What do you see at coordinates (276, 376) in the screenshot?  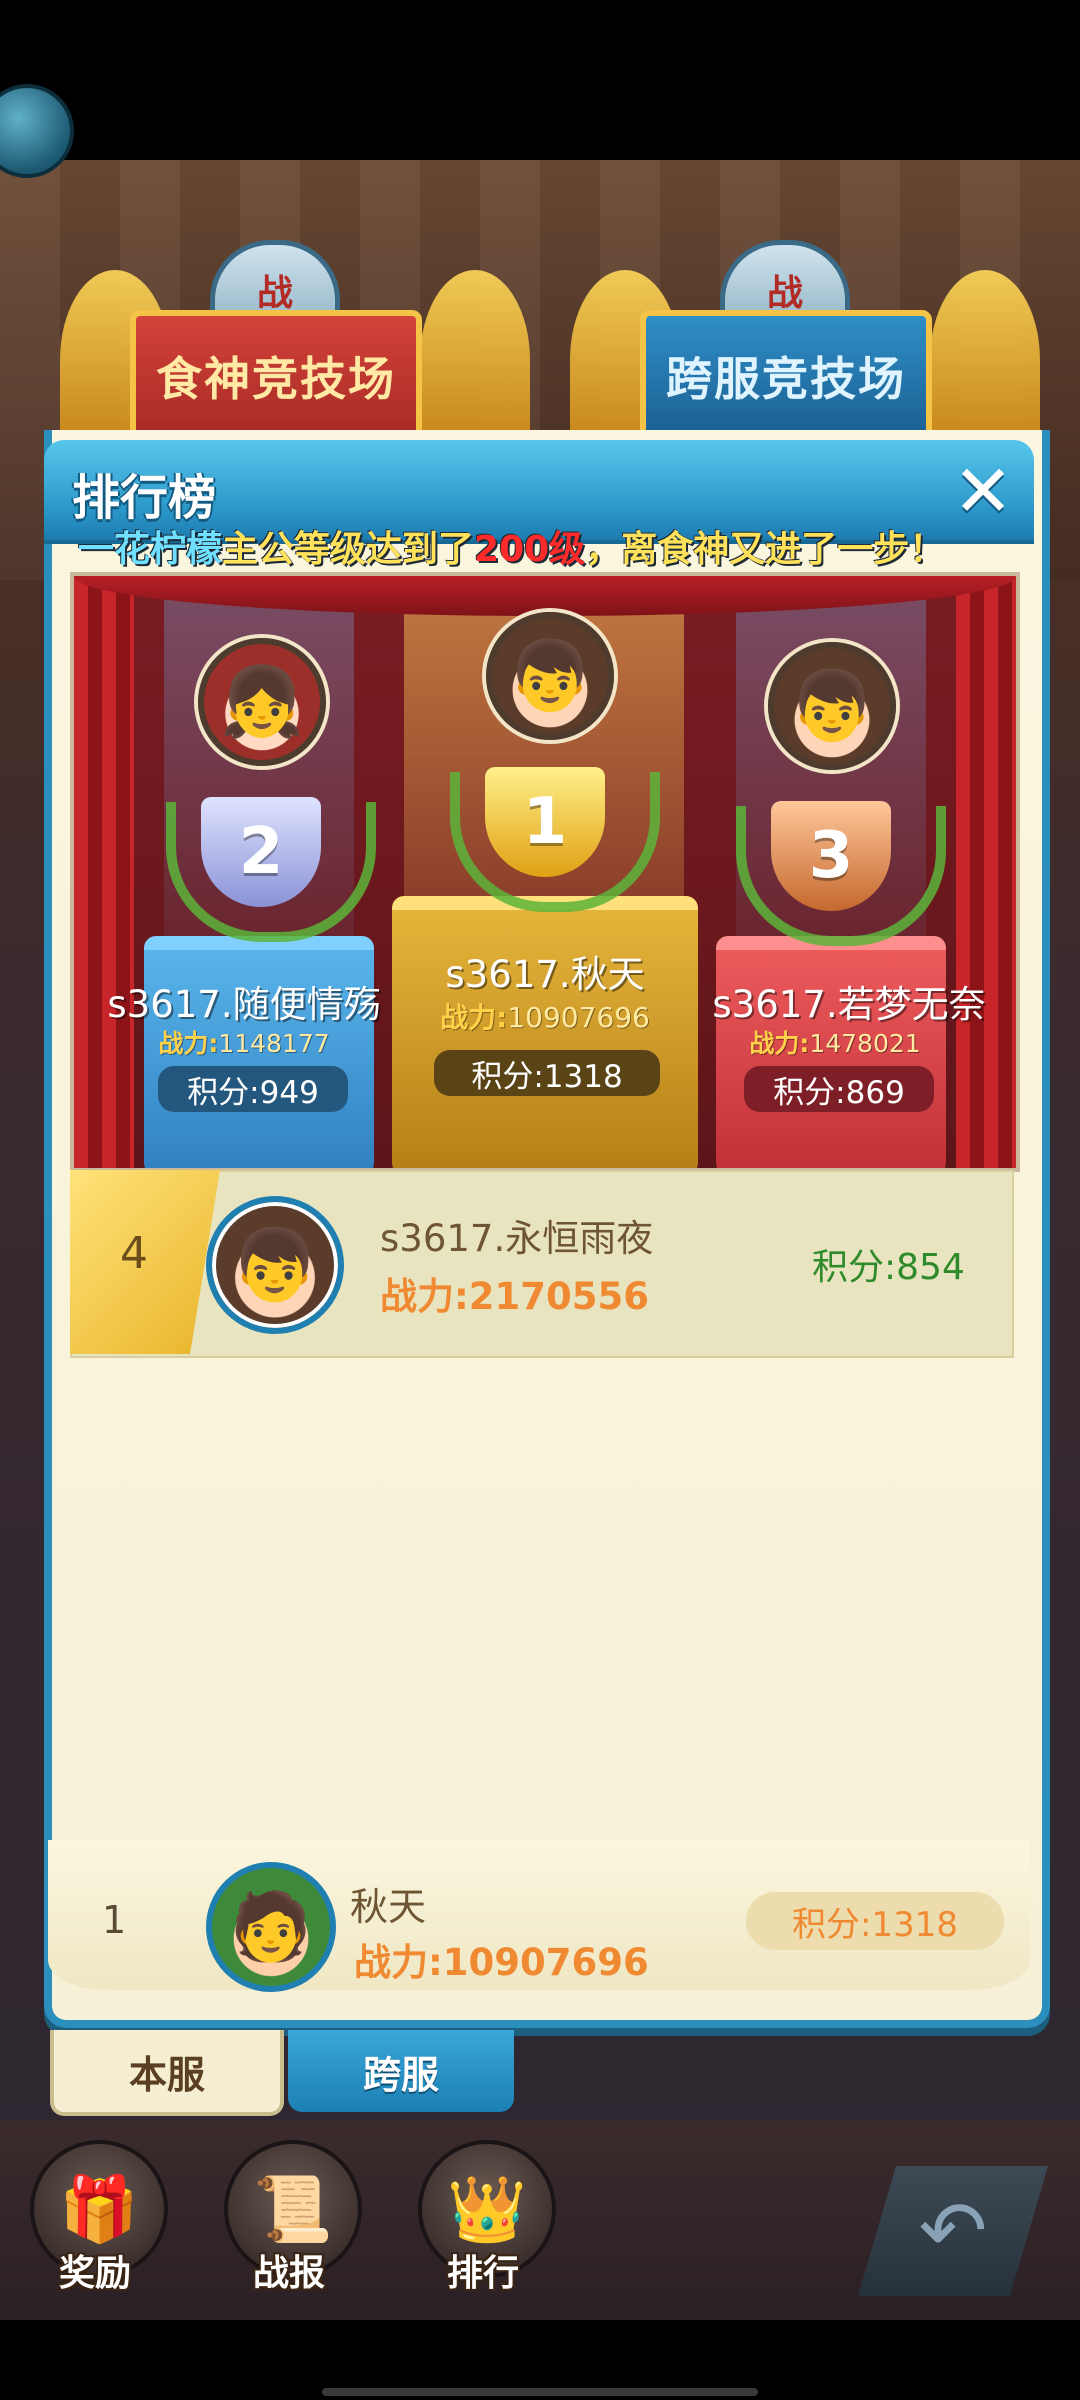 I see `arena-left-sign: 食神竞技场` at bounding box center [276, 376].